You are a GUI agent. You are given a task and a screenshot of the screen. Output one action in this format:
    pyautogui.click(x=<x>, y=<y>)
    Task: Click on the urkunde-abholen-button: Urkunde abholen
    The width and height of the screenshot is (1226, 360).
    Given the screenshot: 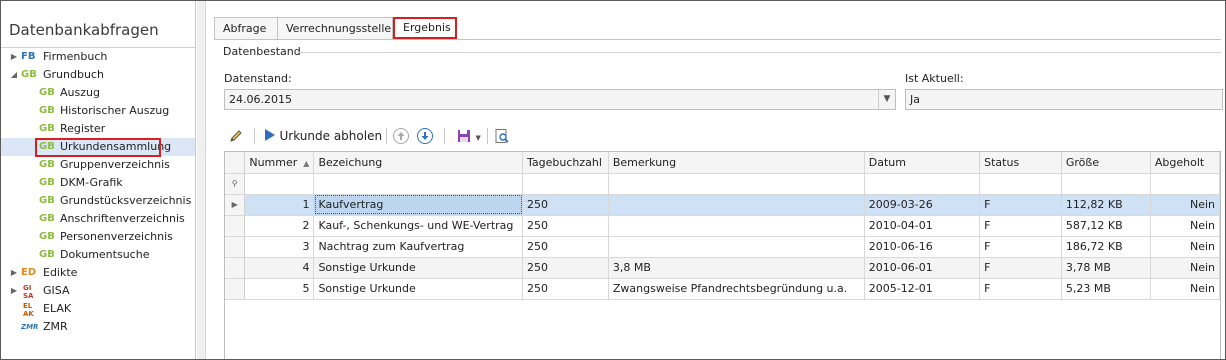 What is the action you would take?
    pyautogui.click(x=323, y=136)
    